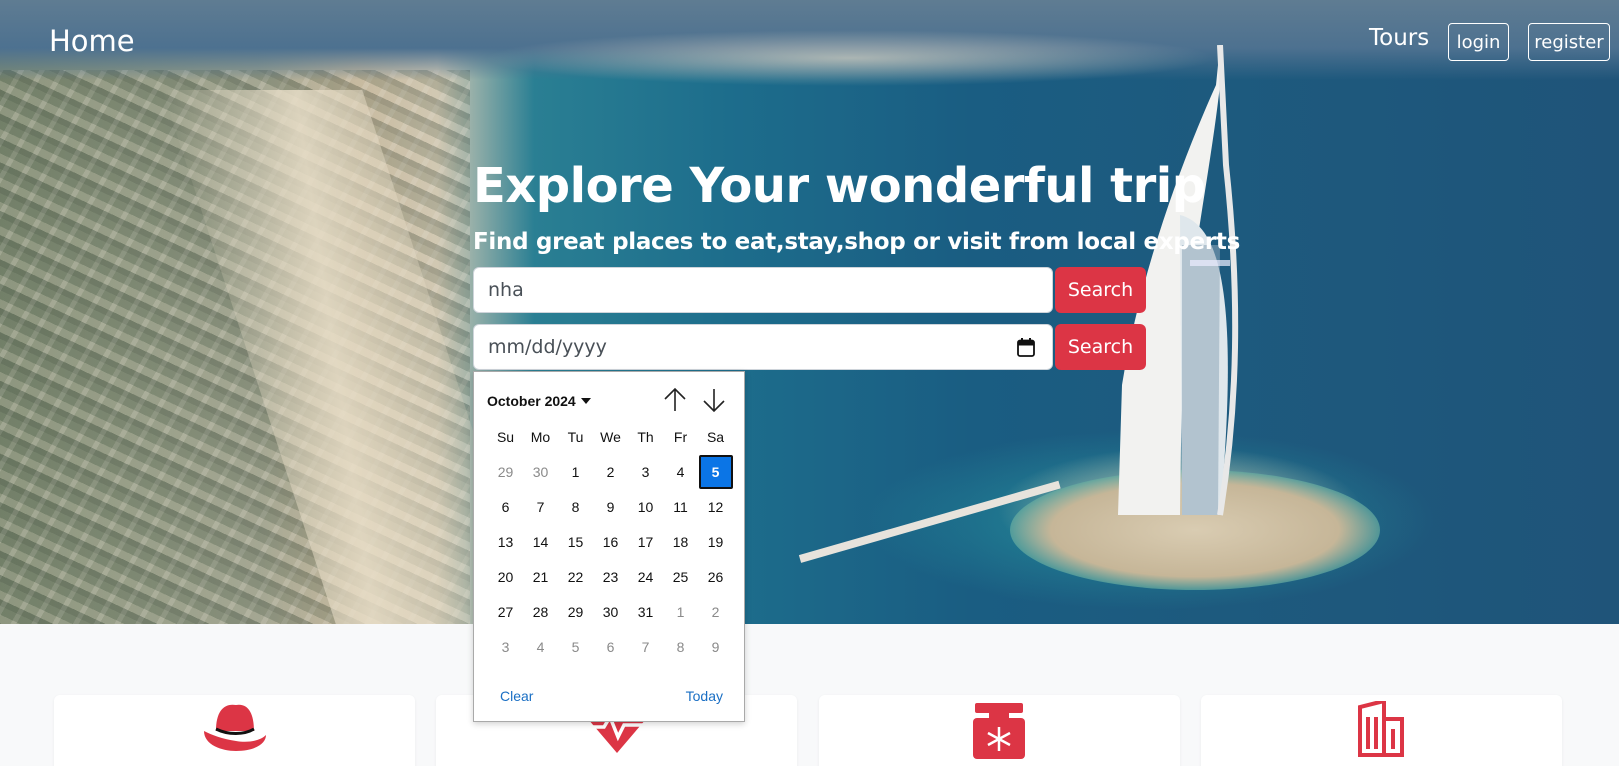 The image size is (1619, 766). What do you see at coordinates (763, 347) in the screenshot?
I see `date-input: mm/dd/yyyy` at bounding box center [763, 347].